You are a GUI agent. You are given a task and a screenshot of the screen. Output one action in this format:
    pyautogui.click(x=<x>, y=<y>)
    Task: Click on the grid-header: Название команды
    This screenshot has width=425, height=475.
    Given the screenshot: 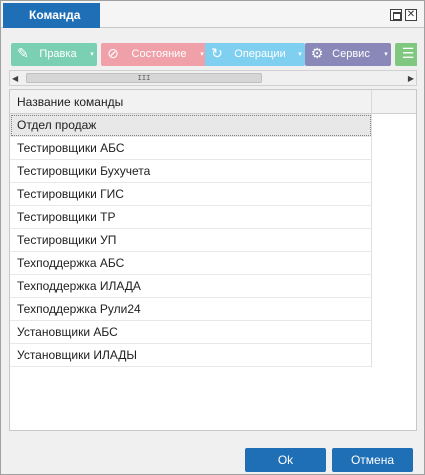 What is the action you would take?
    pyautogui.click(x=213, y=102)
    